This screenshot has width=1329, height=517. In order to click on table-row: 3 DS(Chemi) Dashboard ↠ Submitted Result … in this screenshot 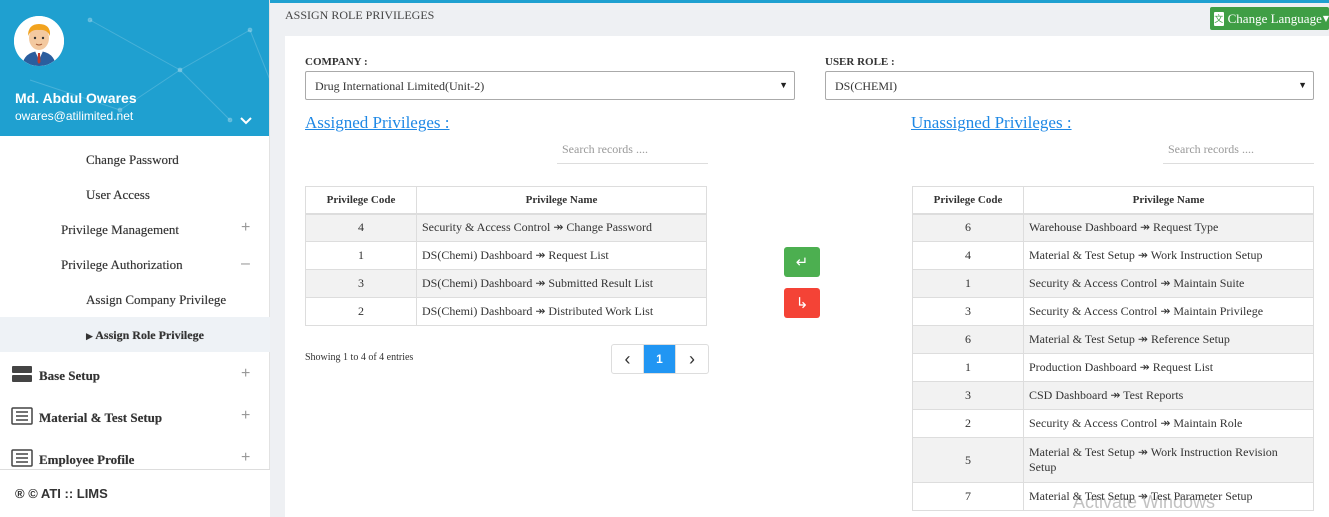, I will do `click(506, 283)`.